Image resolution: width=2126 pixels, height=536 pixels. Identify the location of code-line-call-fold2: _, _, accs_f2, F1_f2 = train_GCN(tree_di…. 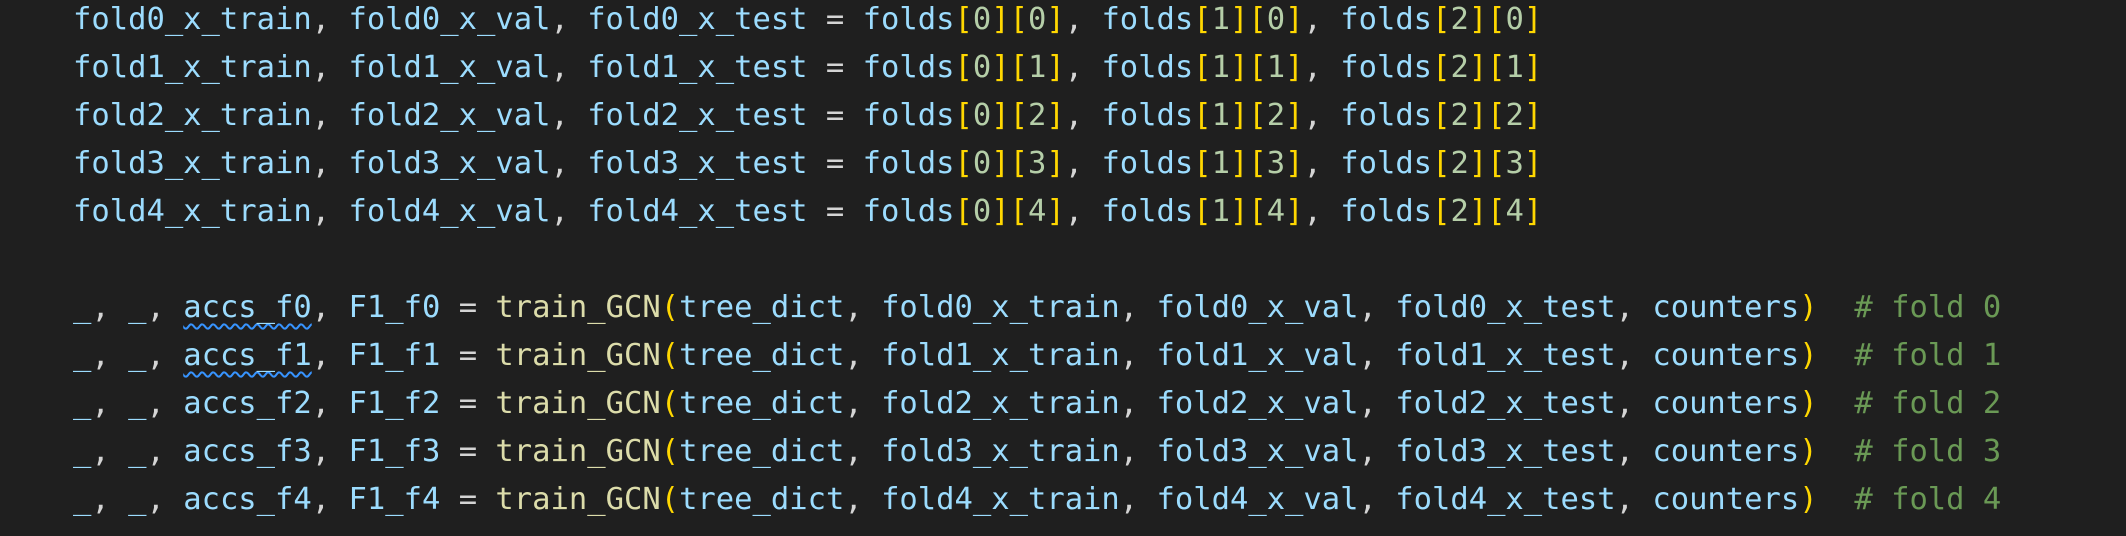
(1037, 404).